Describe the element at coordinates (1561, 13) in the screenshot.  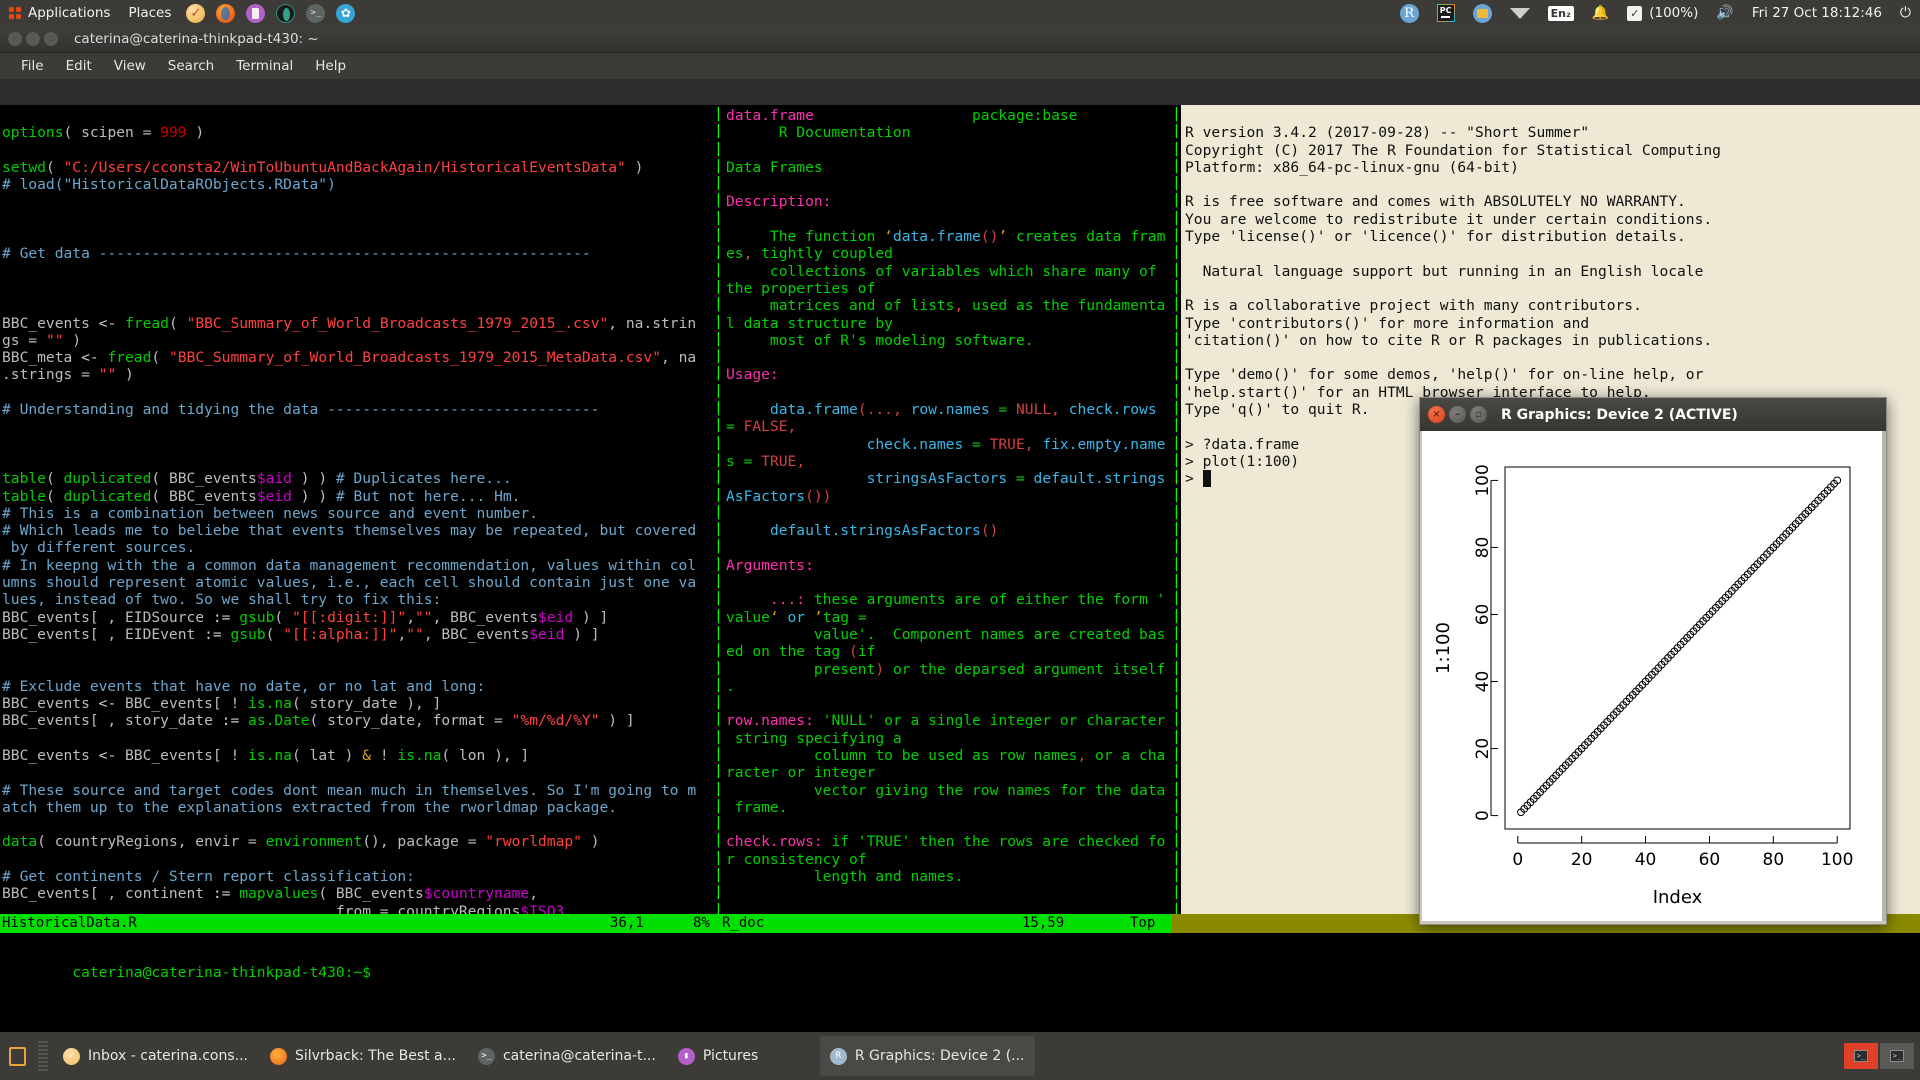
I see `language-indicator: En₂` at that location.